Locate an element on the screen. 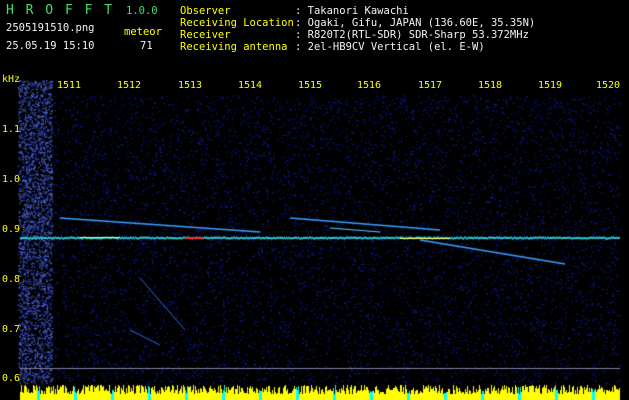 This screenshot has height=400, width=629. x-tick: 1514 is located at coordinates (250, 85).